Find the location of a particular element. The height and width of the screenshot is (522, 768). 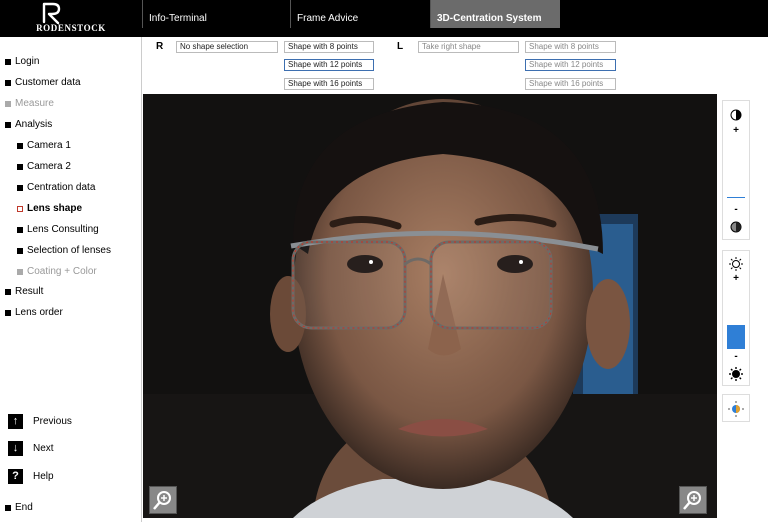

sidebar-item-result: Result is located at coordinates (24, 291).